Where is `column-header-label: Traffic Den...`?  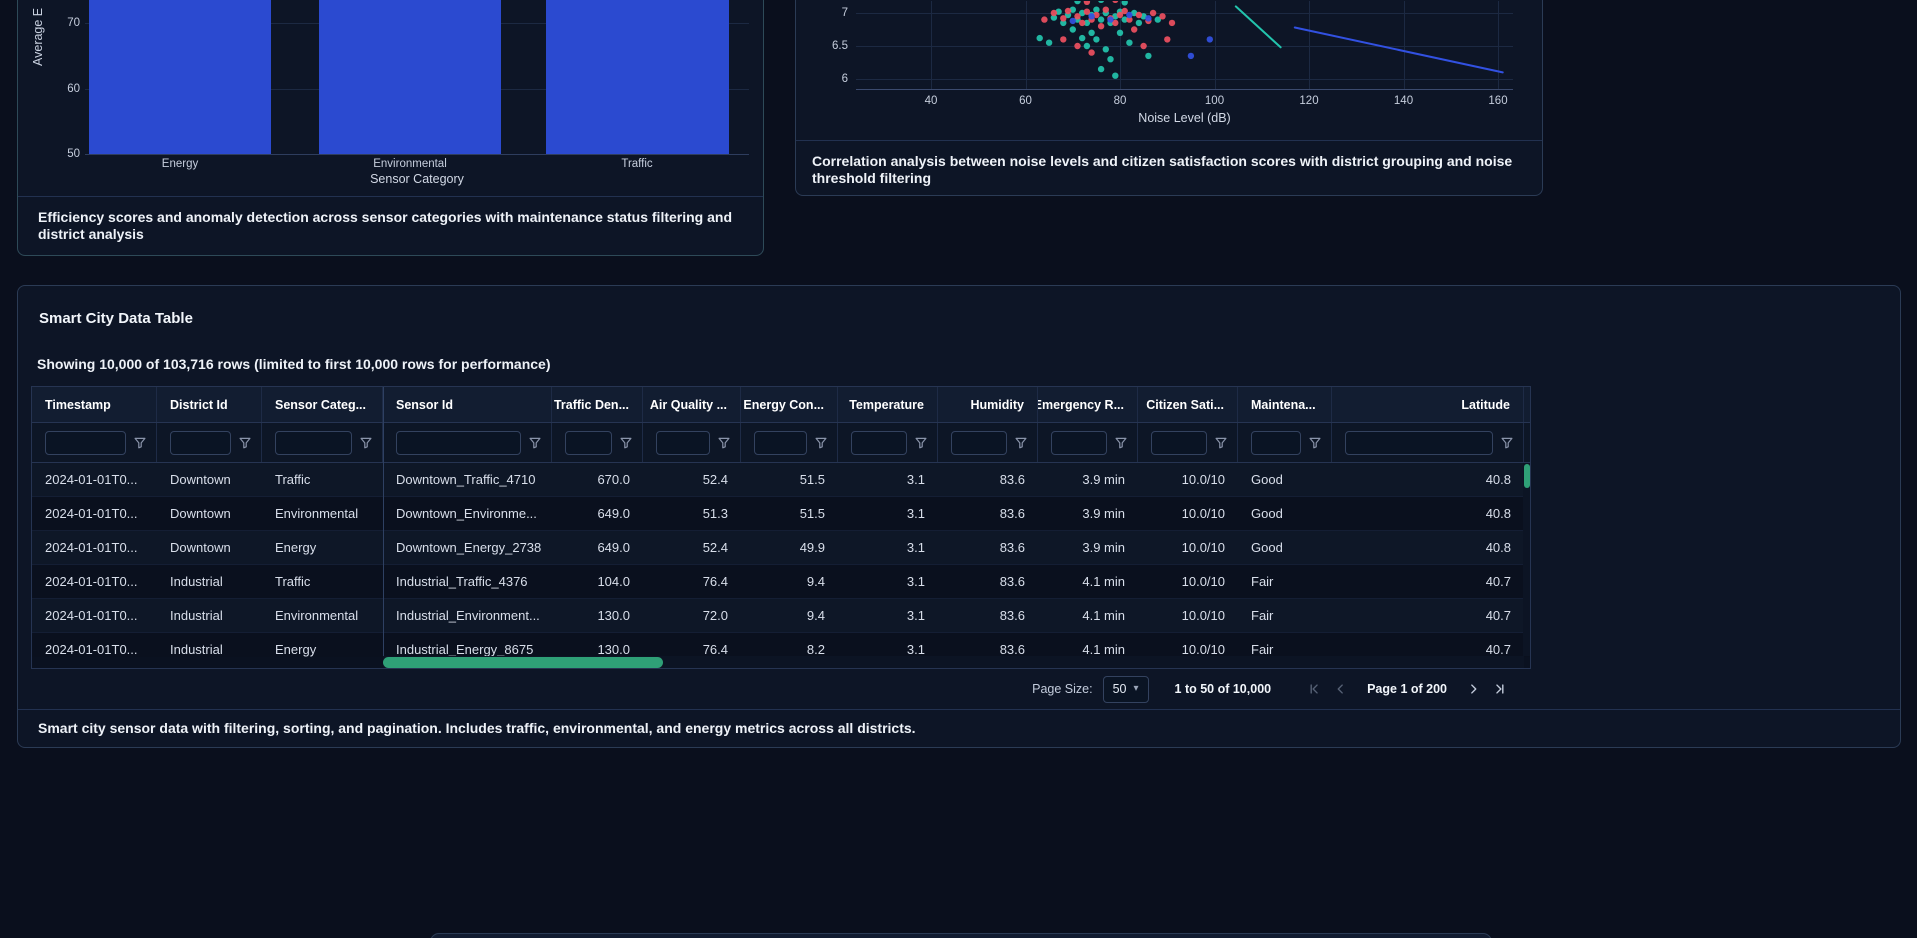 column-header-label: Traffic Den... is located at coordinates (591, 404).